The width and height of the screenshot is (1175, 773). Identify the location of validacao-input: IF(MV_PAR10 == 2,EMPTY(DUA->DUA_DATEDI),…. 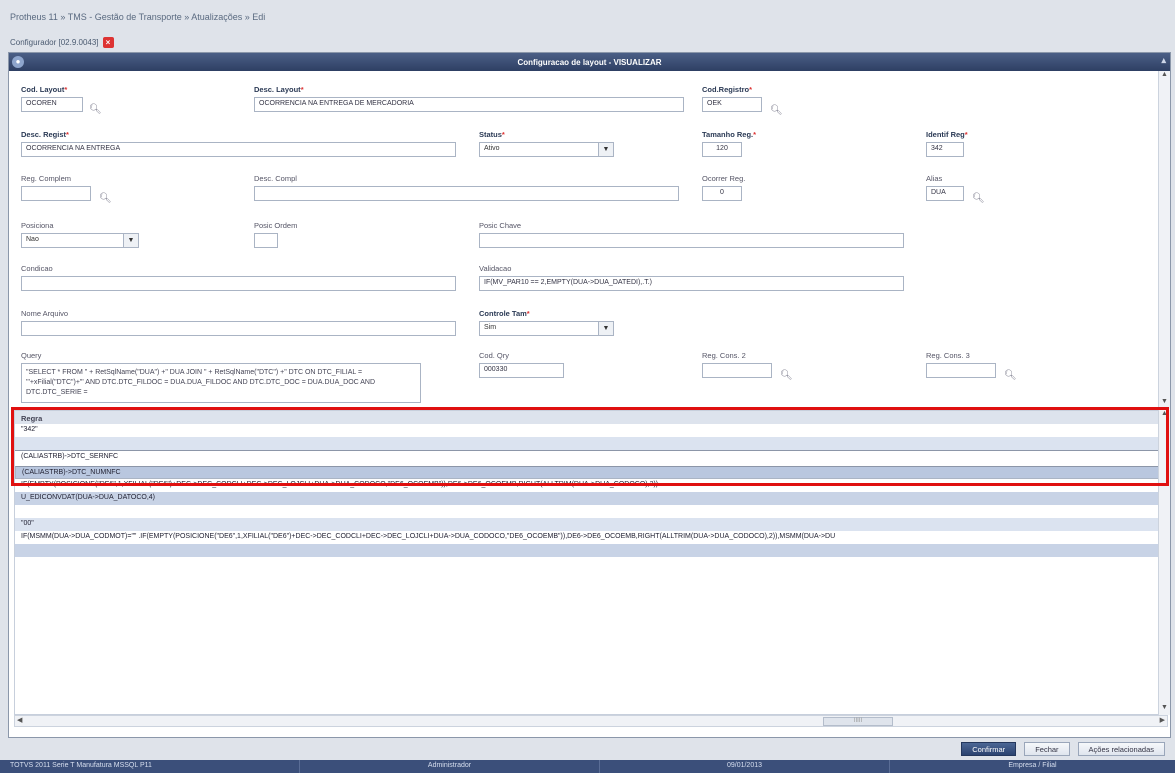
(691, 283).